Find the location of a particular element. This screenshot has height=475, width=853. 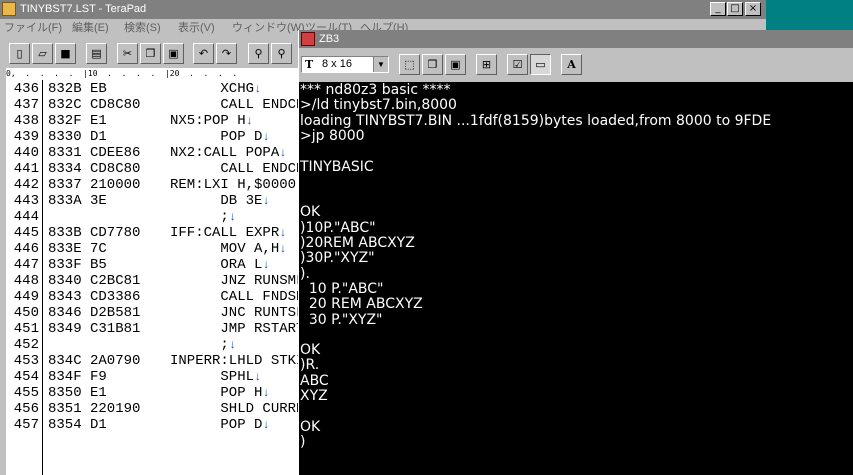

menu-search: 検索(S) is located at coordinates (142, 28).